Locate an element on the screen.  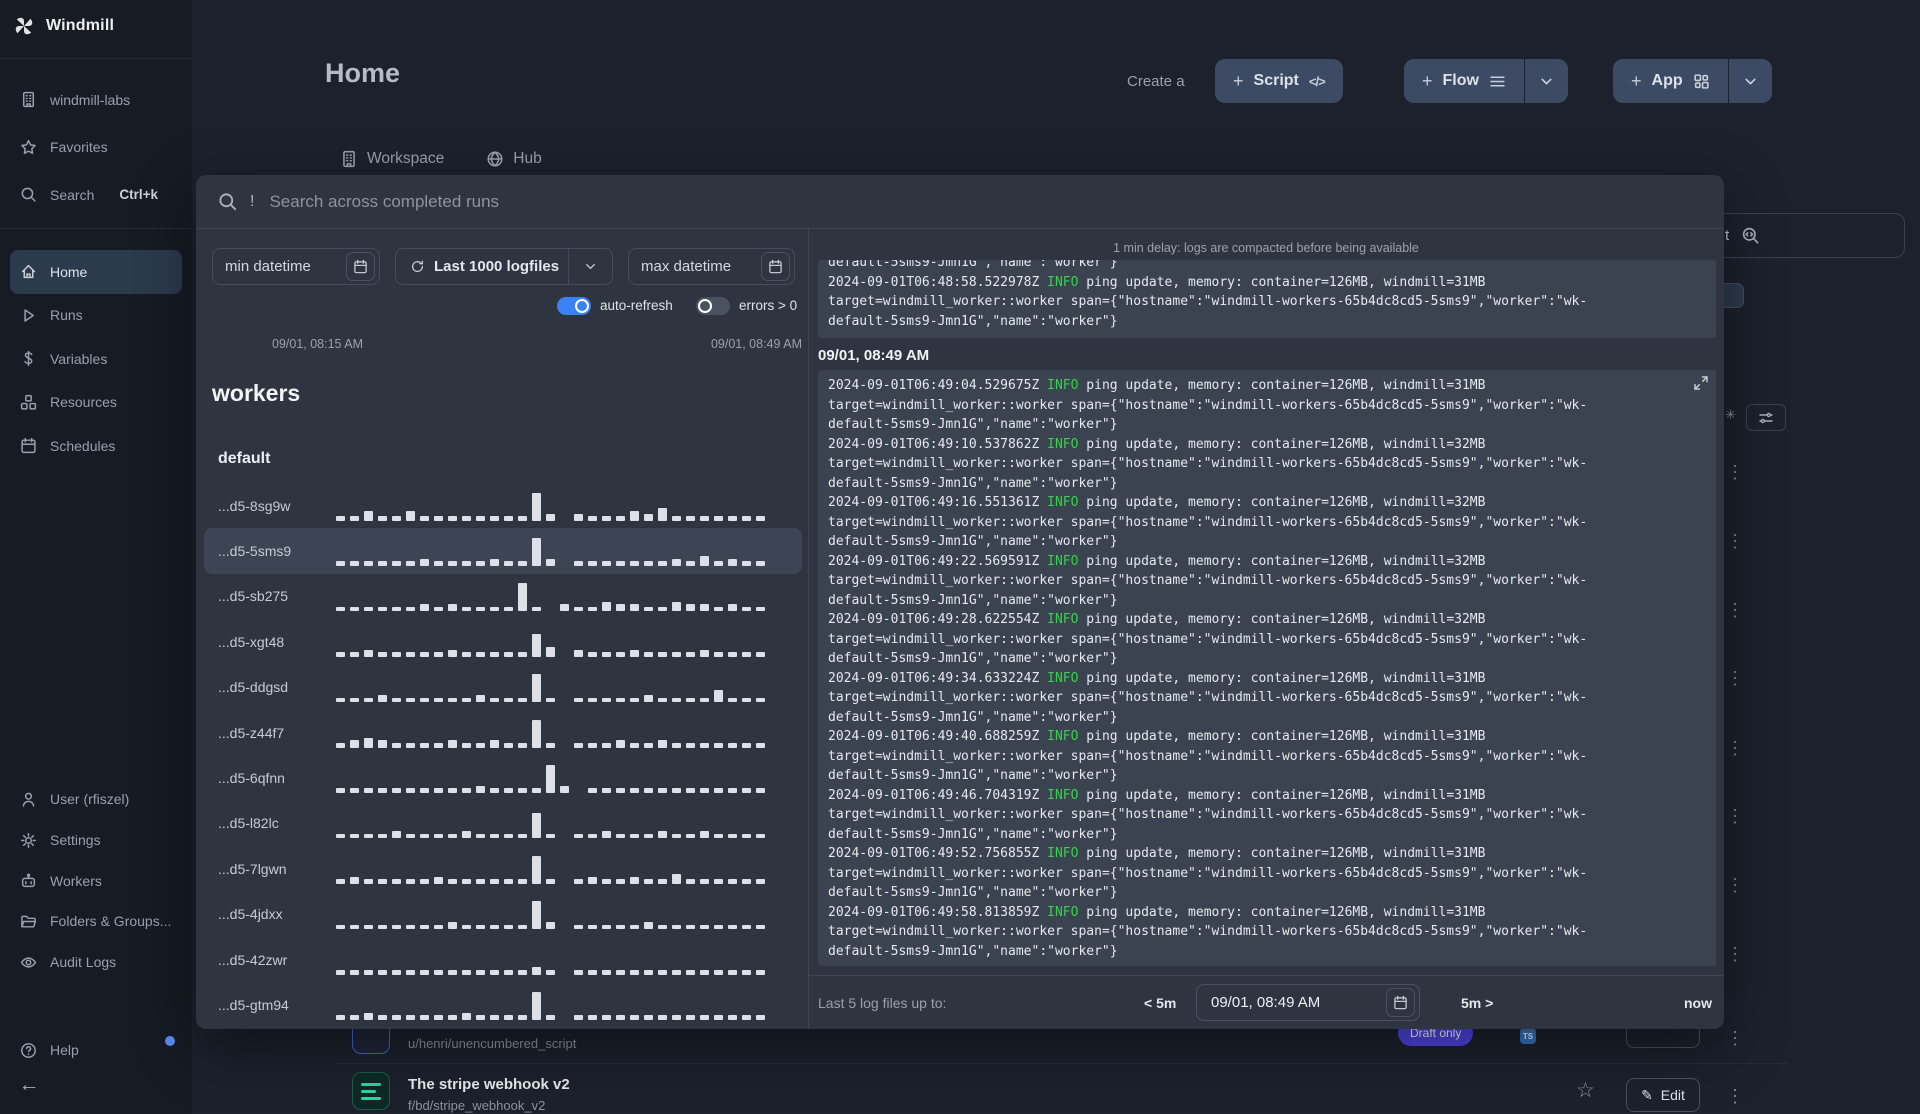
help-icon is located at coordinates (28, 1050).